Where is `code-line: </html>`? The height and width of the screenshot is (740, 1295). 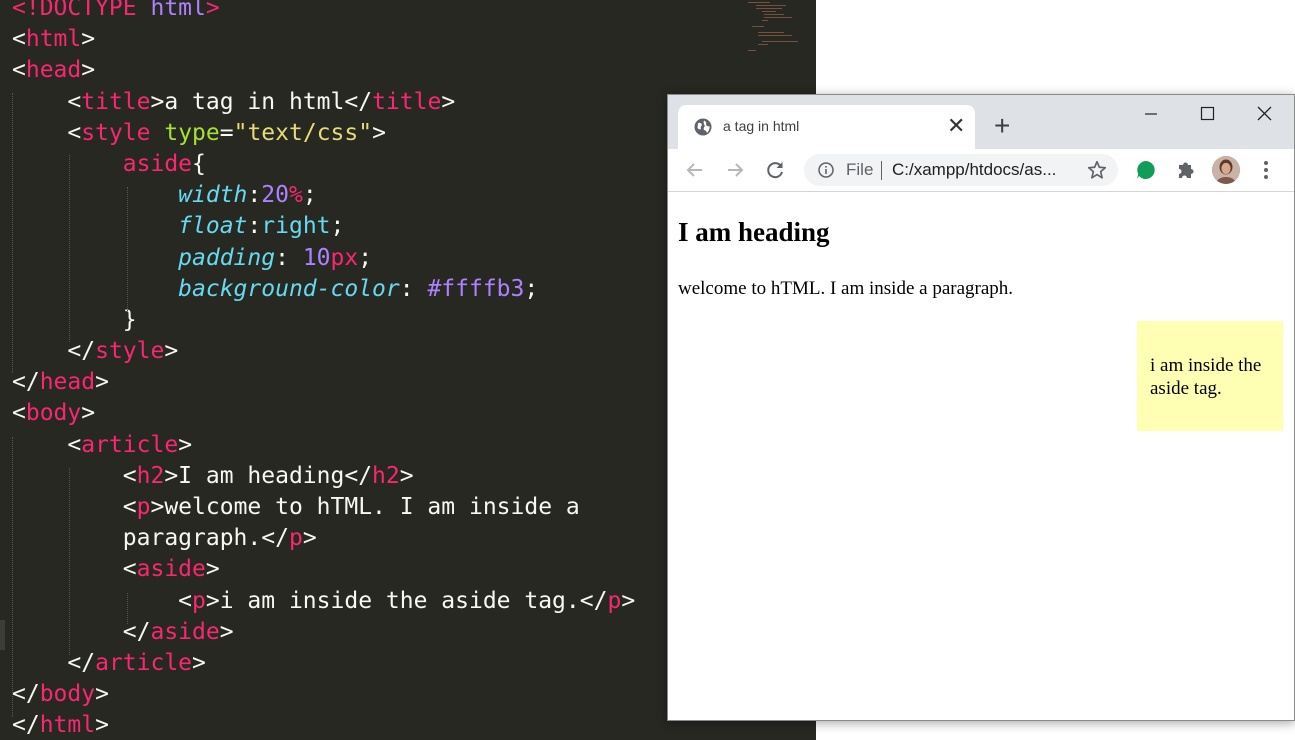 code-line: </html> is located at coordinates (323, 725).